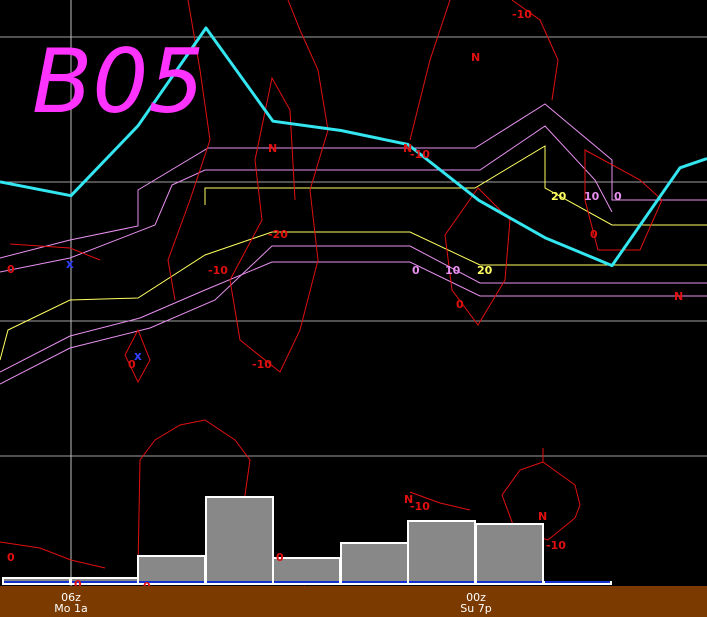 The width and height of the screenshot is (707, 617). Describe the element at coordinates (455, 185) in the screenshot. I see `contour-line-yellow` at that location.